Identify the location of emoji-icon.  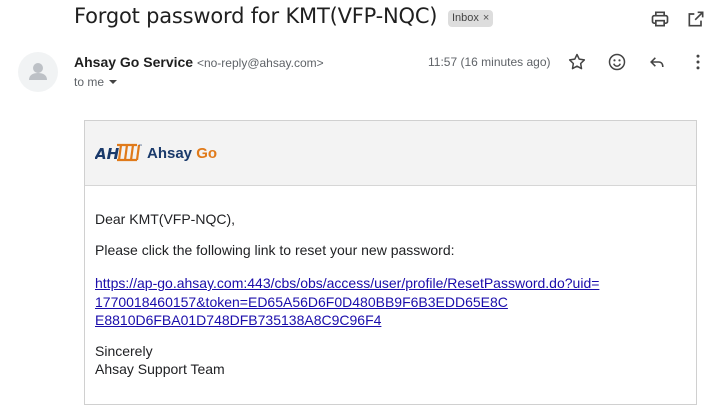
(617, 62).